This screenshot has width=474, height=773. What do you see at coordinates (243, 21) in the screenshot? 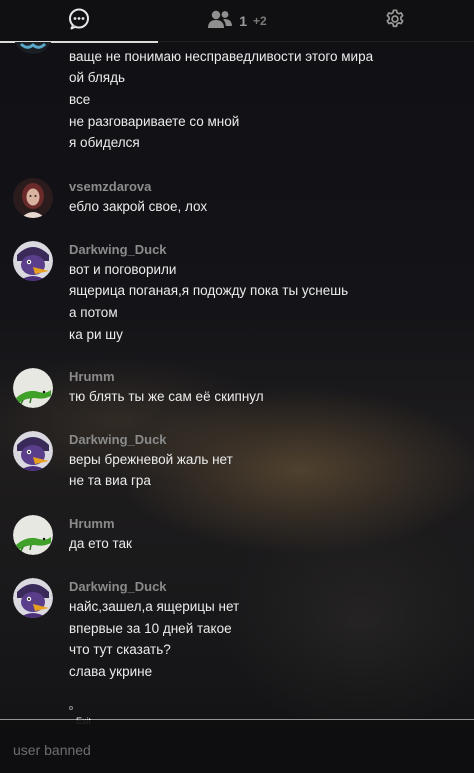
I see `users-count: 1` at bounding box center [243, 21].